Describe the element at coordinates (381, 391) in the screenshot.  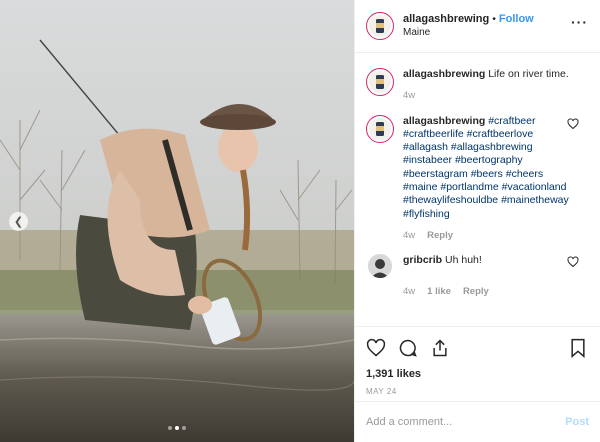
I see `post-date: MAY 24` at that location.